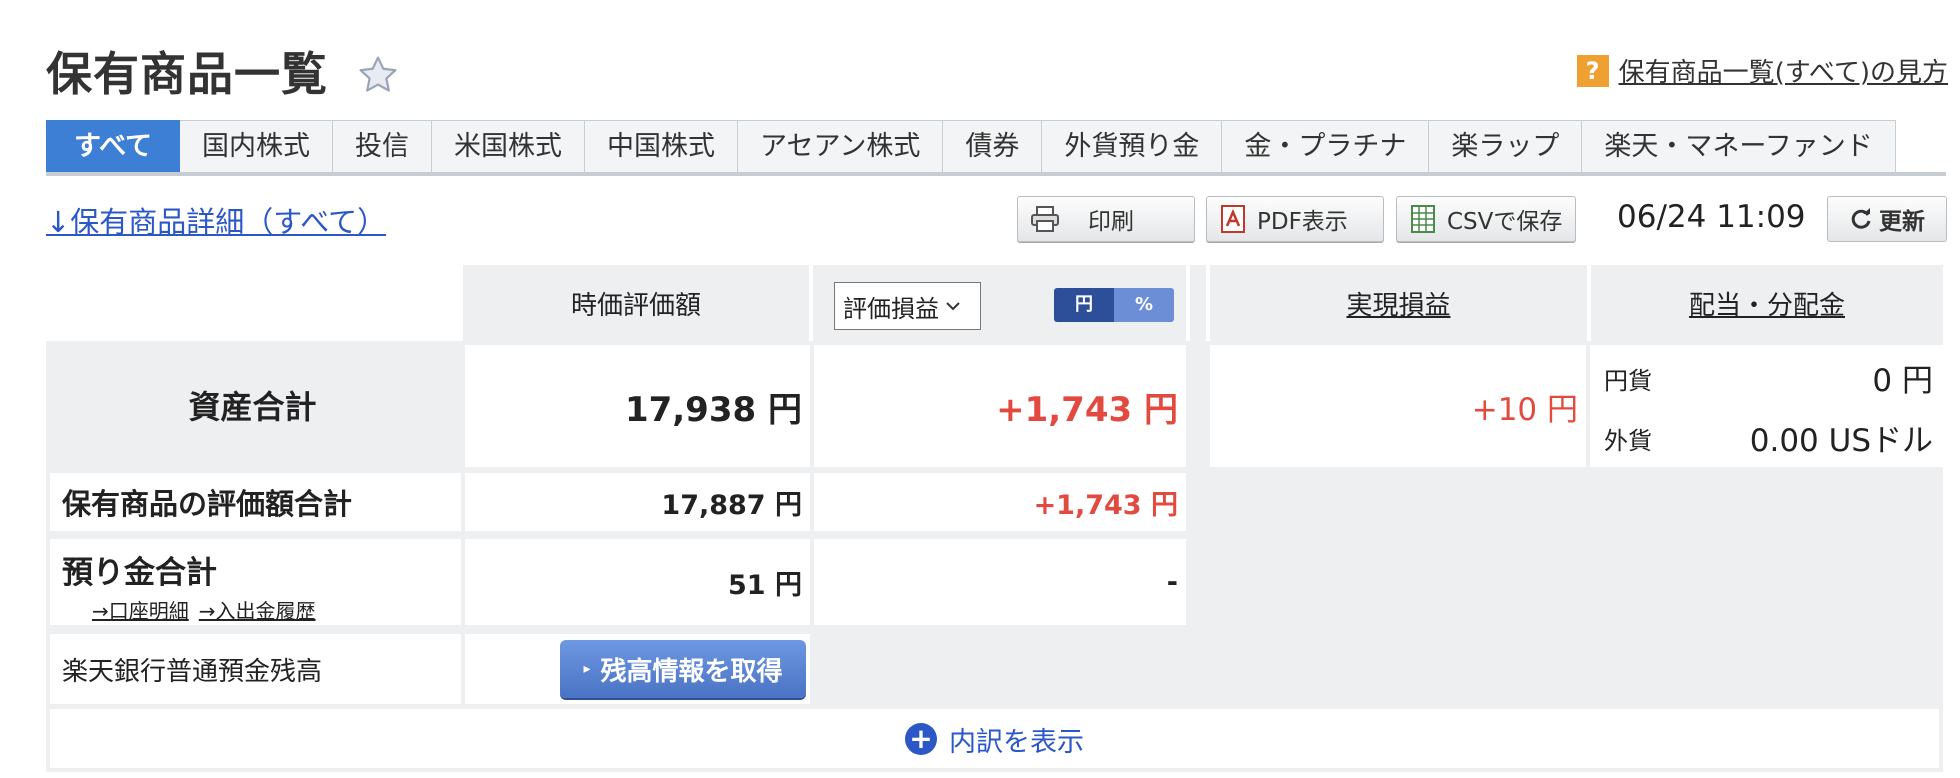 The image size is (1960, 778). What do you see at coordinates (1767, 303) in the screenshot?
I see `col-header-dividend: 配当・分配金` at bounding box center [1767, 303].